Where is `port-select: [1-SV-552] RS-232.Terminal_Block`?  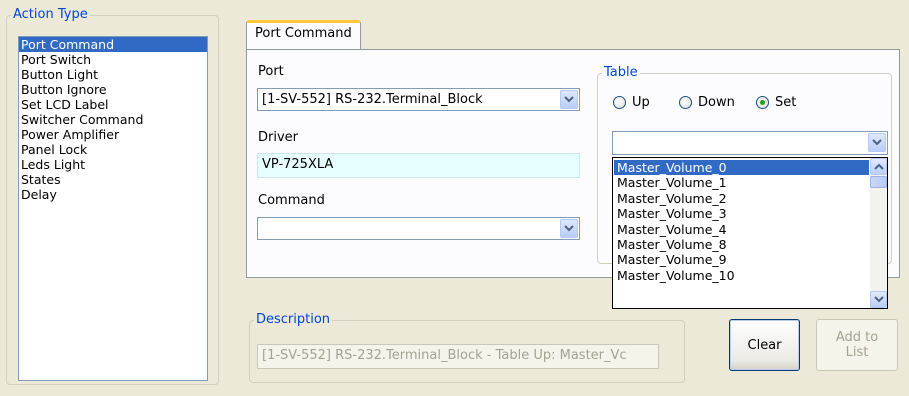
port-select: [1-SV-552] RS-232.Terminal_Block is located at coordinates (418, 99).